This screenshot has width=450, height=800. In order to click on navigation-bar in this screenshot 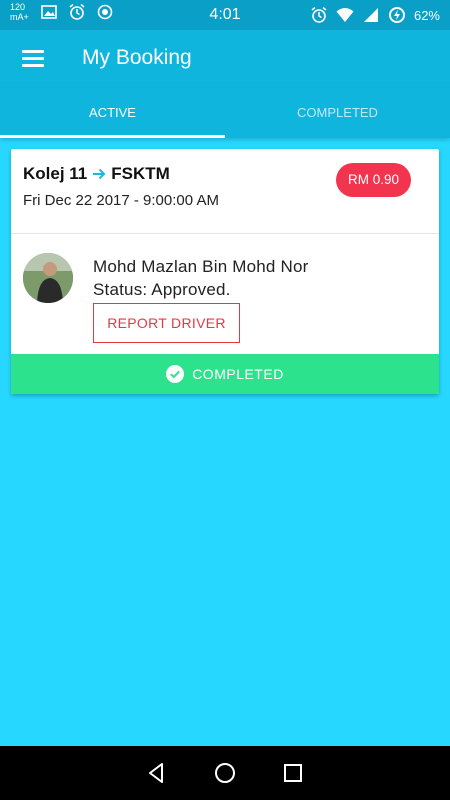, I will do `click(225, 773)`.